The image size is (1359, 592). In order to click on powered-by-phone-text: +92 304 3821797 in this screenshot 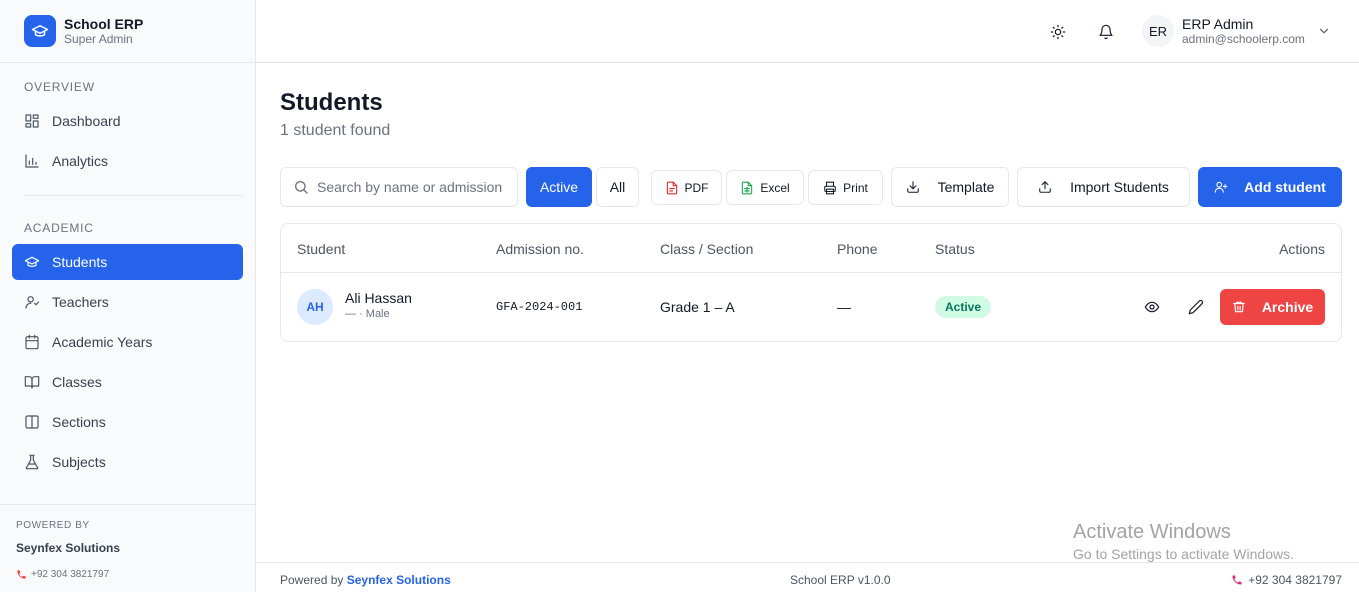, I will do `click(70, 574)`.